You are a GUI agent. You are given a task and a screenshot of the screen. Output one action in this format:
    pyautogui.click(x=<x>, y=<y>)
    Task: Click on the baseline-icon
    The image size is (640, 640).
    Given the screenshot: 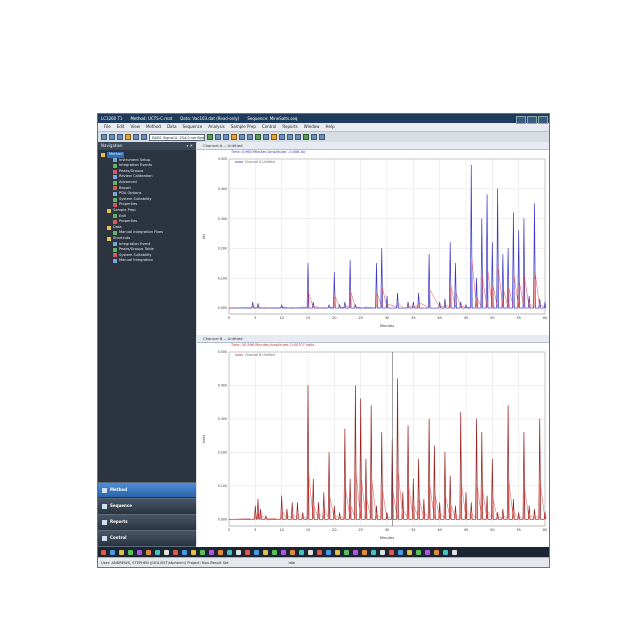 What is the action you would take?
    pyautogui.click(x=258, y=137)
    